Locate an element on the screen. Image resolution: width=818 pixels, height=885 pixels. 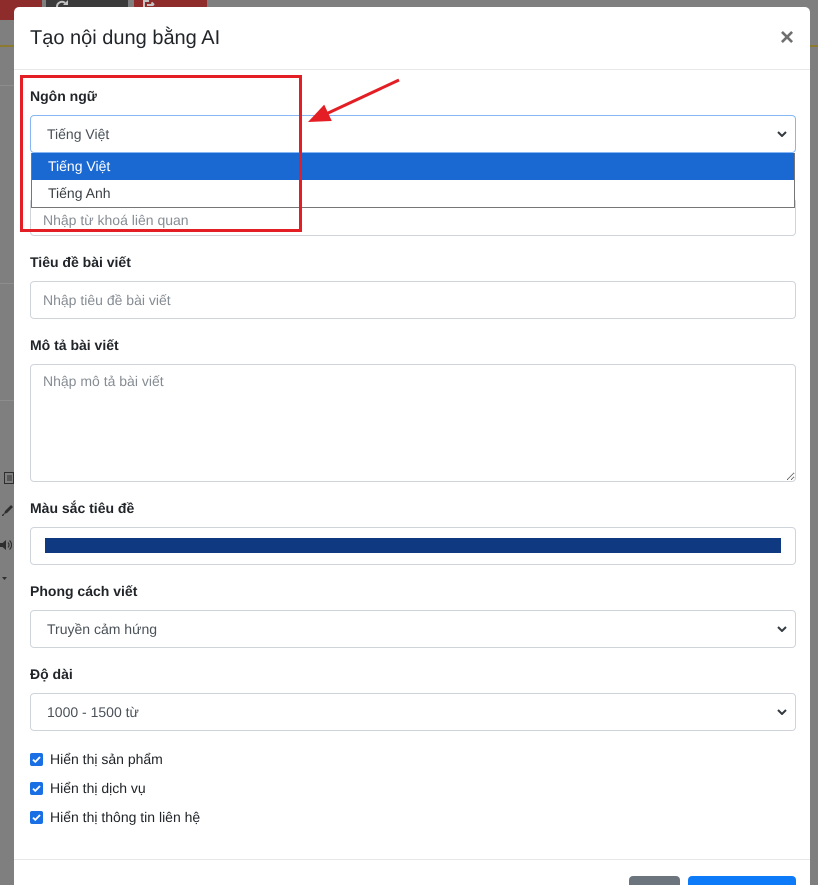
checkbox-label: Hiển thị thông tin liên hệ is located at coordinates (125, 817).